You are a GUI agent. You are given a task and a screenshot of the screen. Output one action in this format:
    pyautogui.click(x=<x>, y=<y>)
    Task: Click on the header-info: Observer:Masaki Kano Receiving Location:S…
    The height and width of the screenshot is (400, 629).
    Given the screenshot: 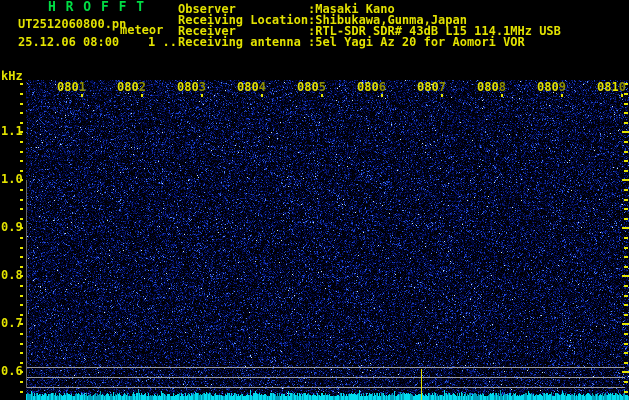 What is the action you would take?
    pyautogui.click(x=369, y=26)
    